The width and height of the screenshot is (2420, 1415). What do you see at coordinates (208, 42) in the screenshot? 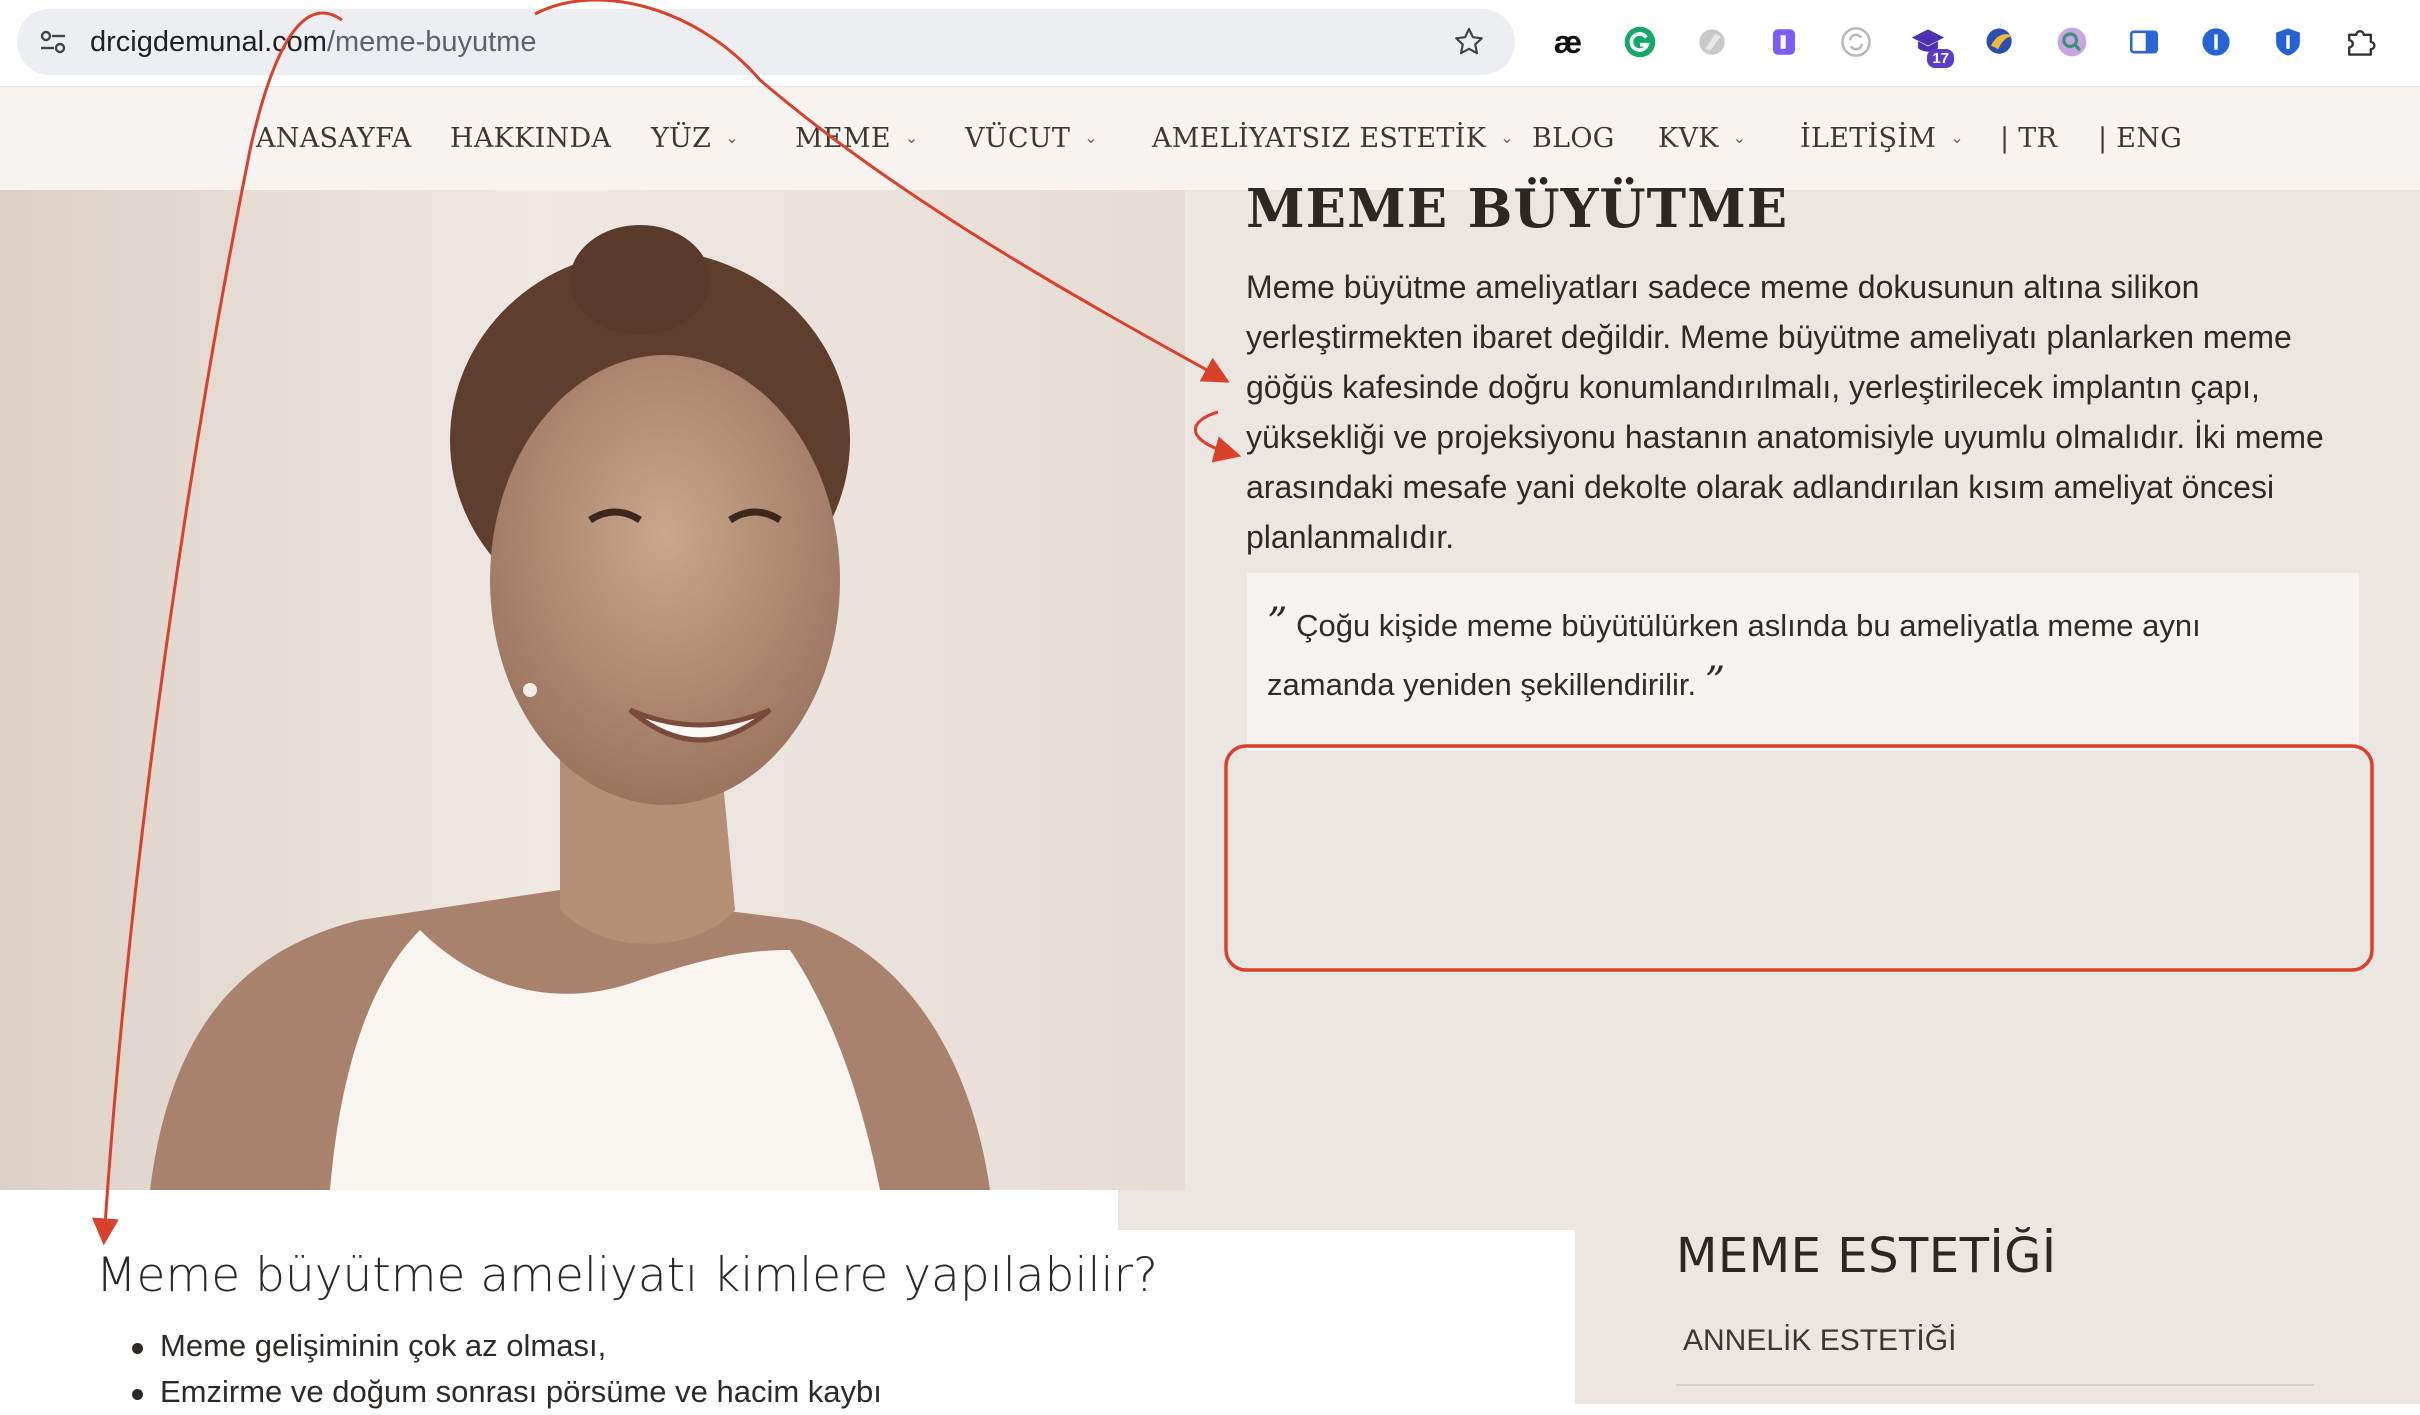
I see `url-domain: drcigdemunal.com` at bounding box center [208, 42].